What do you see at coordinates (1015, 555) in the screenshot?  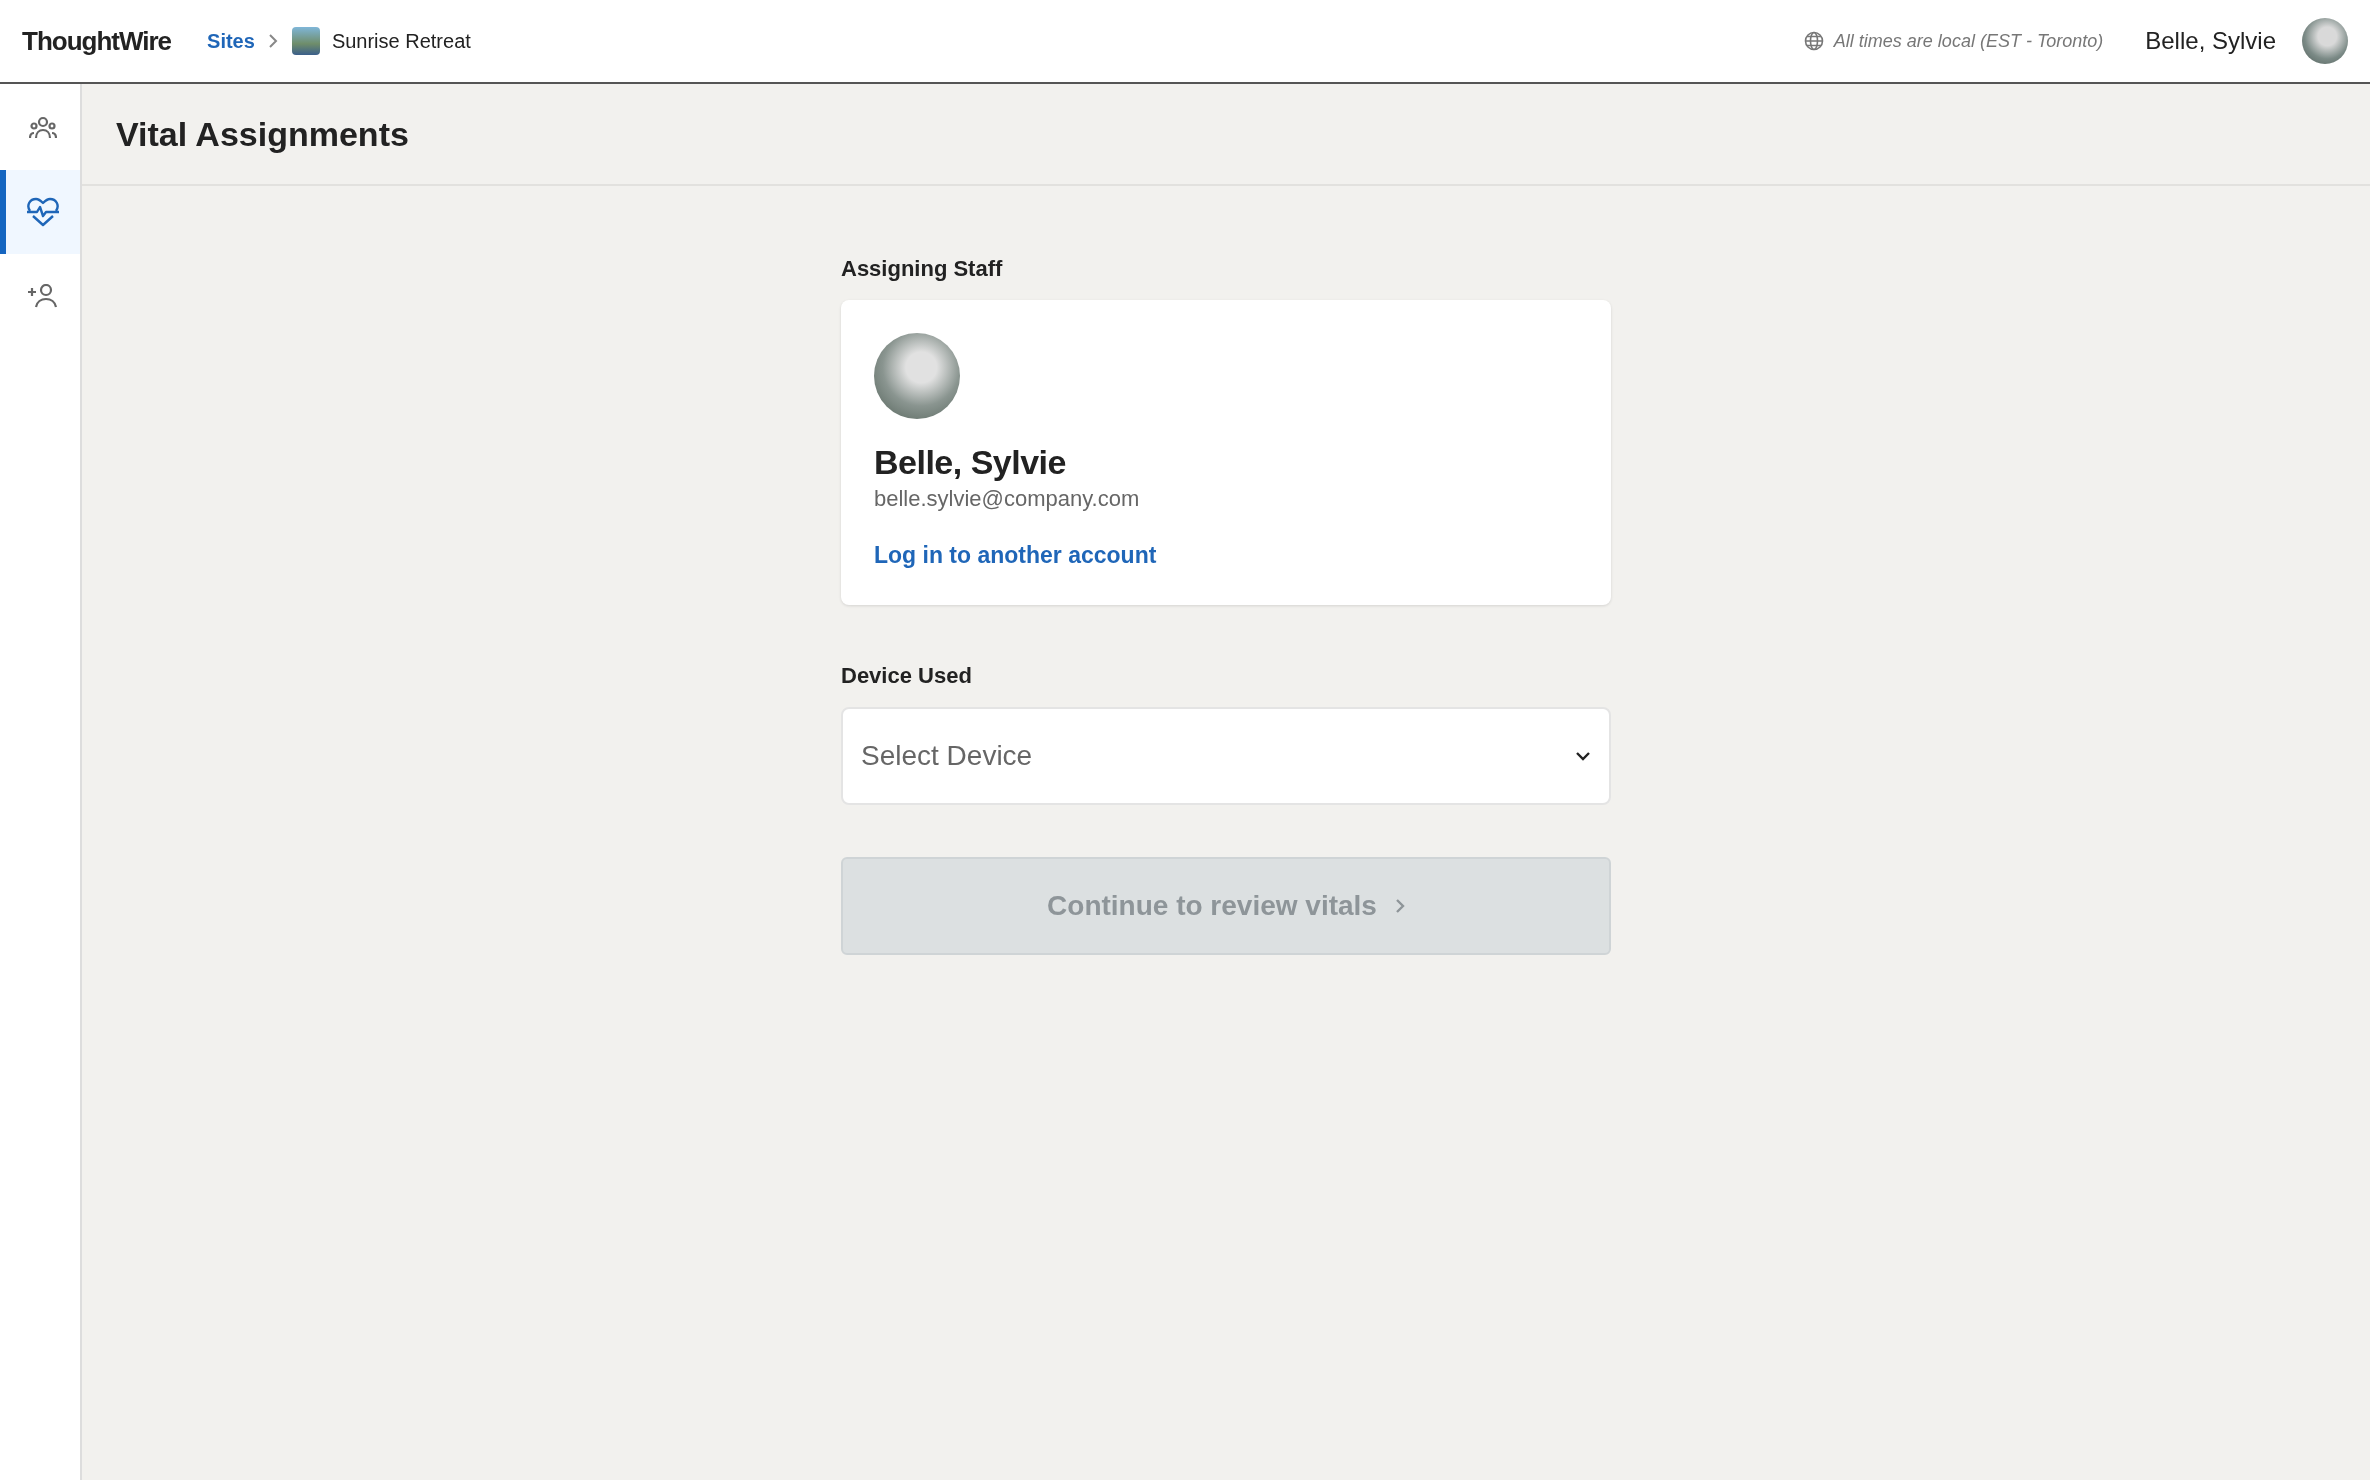 I see `login-link: Log in to another account` at bounding box center [1015, 555].